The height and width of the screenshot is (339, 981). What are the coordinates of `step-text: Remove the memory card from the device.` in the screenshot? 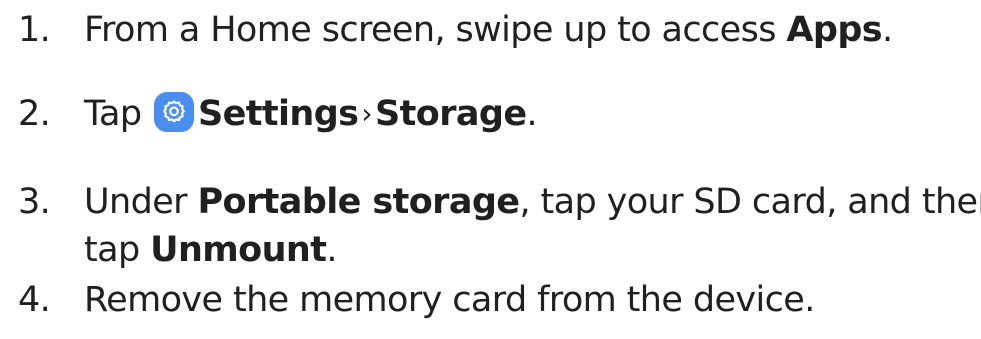 It's located at (449, 300).